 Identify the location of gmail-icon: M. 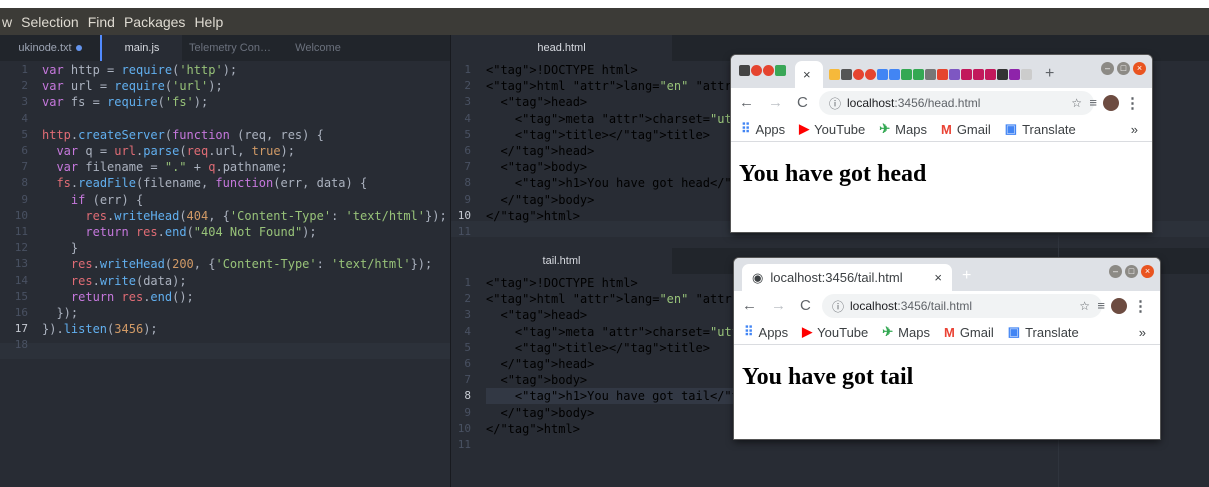
(946, 129).